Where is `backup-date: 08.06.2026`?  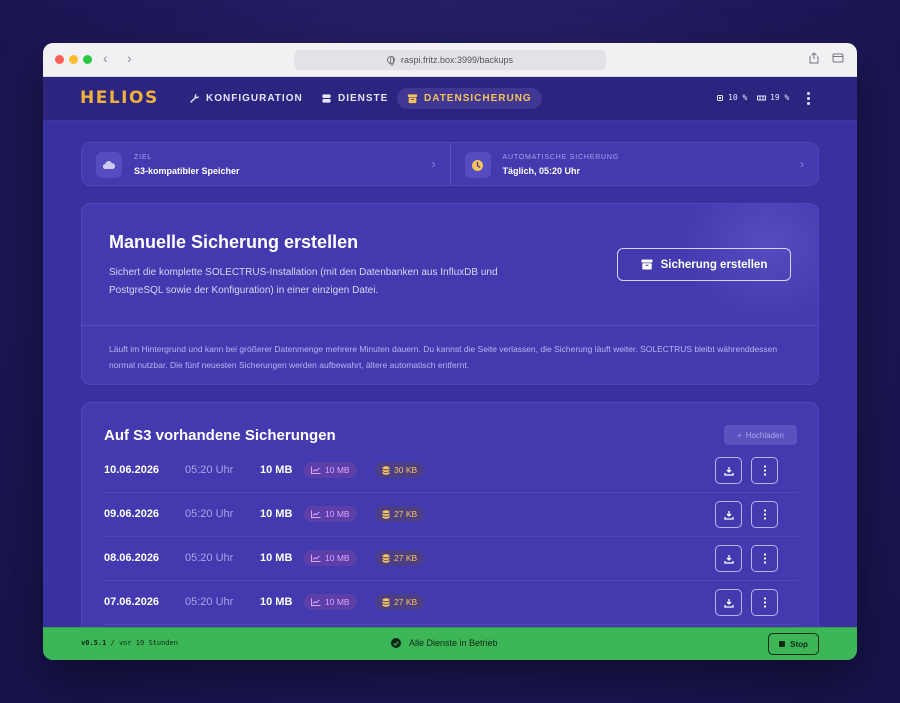
backup-date: 08.06.2026 is located at coordinates (132, 558).